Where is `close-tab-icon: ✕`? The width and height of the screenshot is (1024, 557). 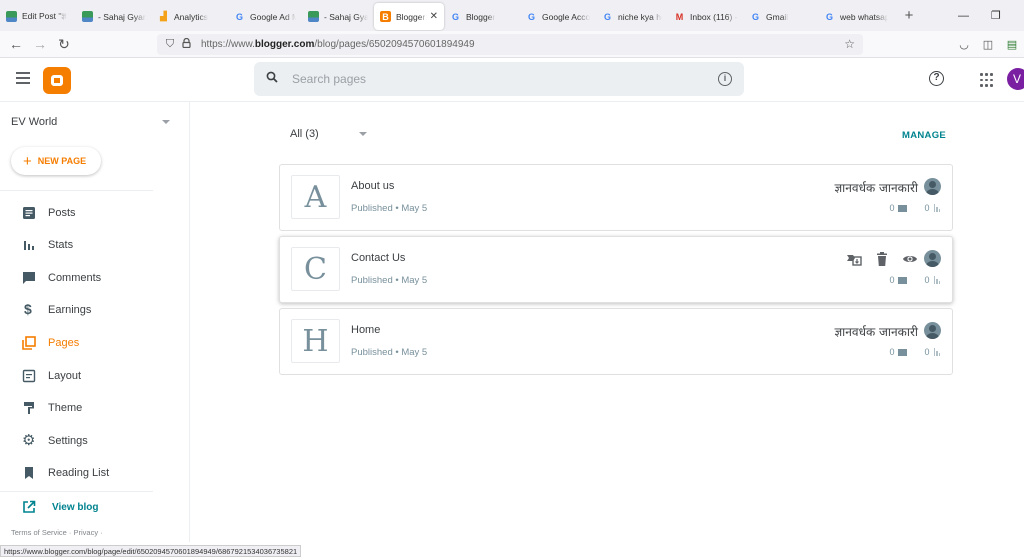
close-tab-icon: ✕ is located at coordinates (434, 16).